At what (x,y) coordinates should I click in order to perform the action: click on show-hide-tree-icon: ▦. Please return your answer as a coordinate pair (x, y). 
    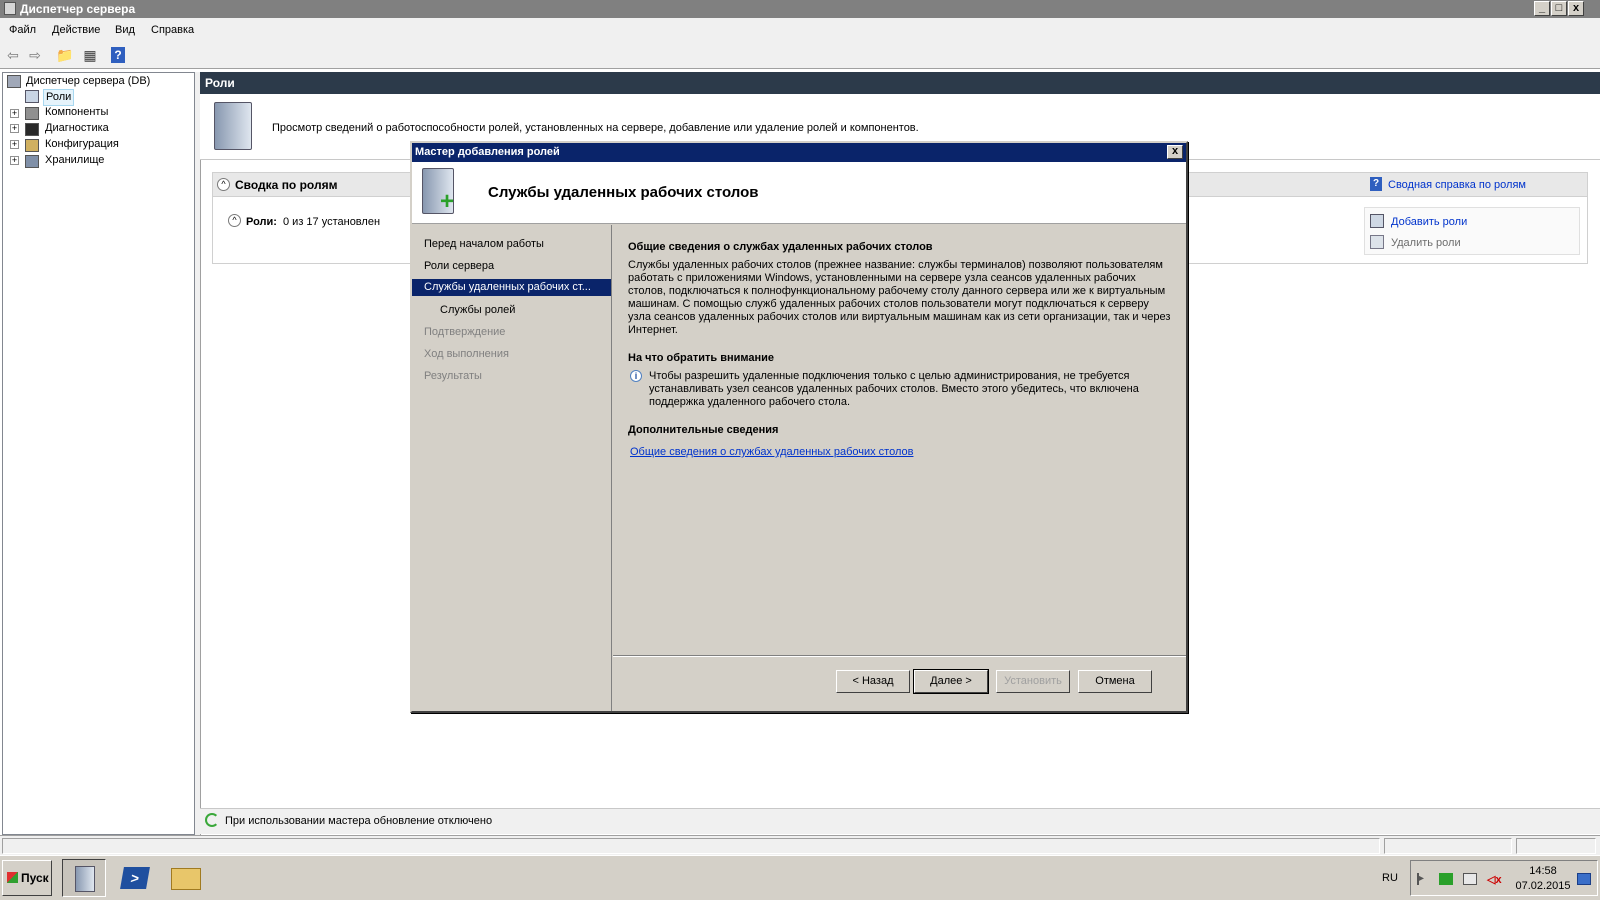
    Looking at the image, I should click on (90, 55).